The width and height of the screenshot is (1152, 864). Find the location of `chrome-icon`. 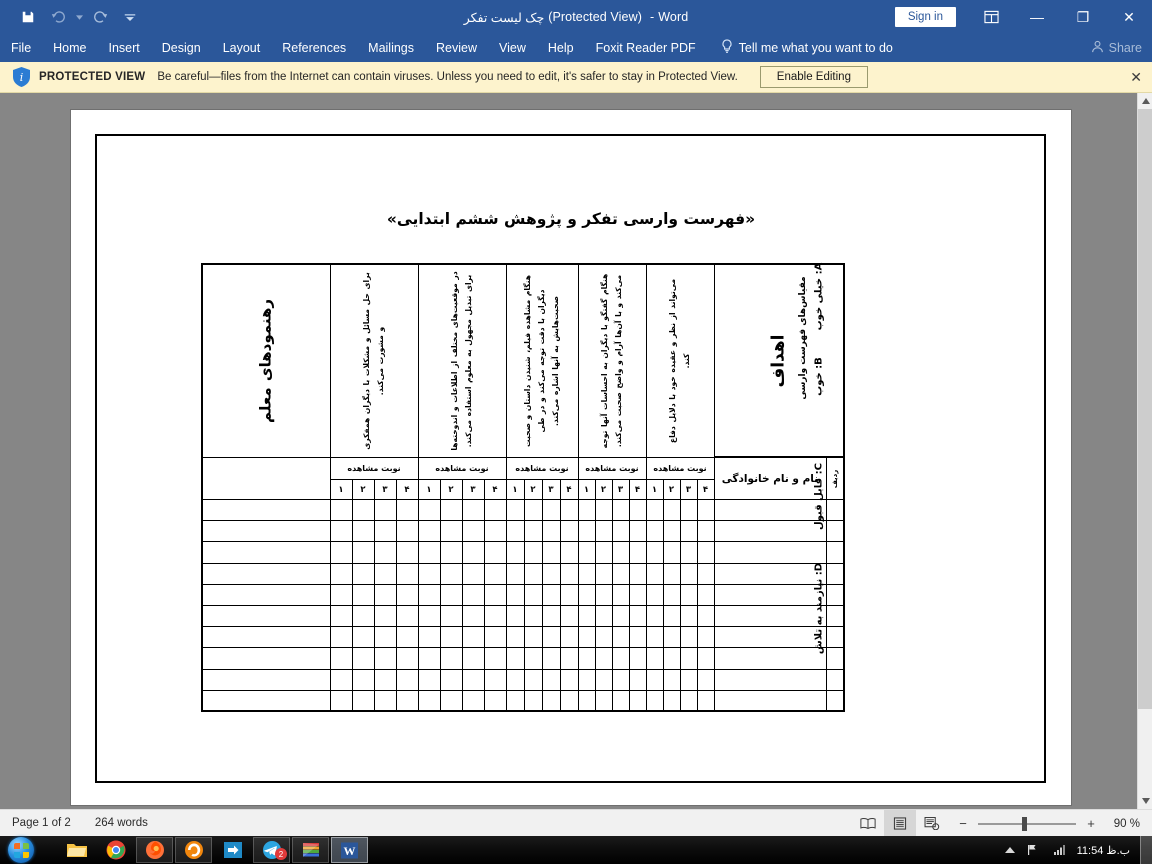

chrome-icon is located at coordinates (115, 850).